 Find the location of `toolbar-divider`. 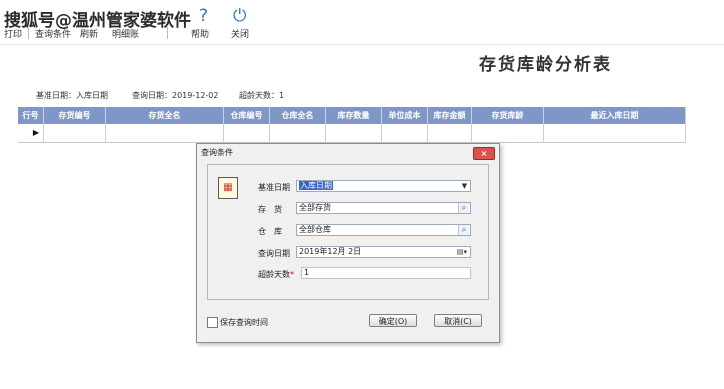

toolbar-divider is located at coordinates (362, 44).